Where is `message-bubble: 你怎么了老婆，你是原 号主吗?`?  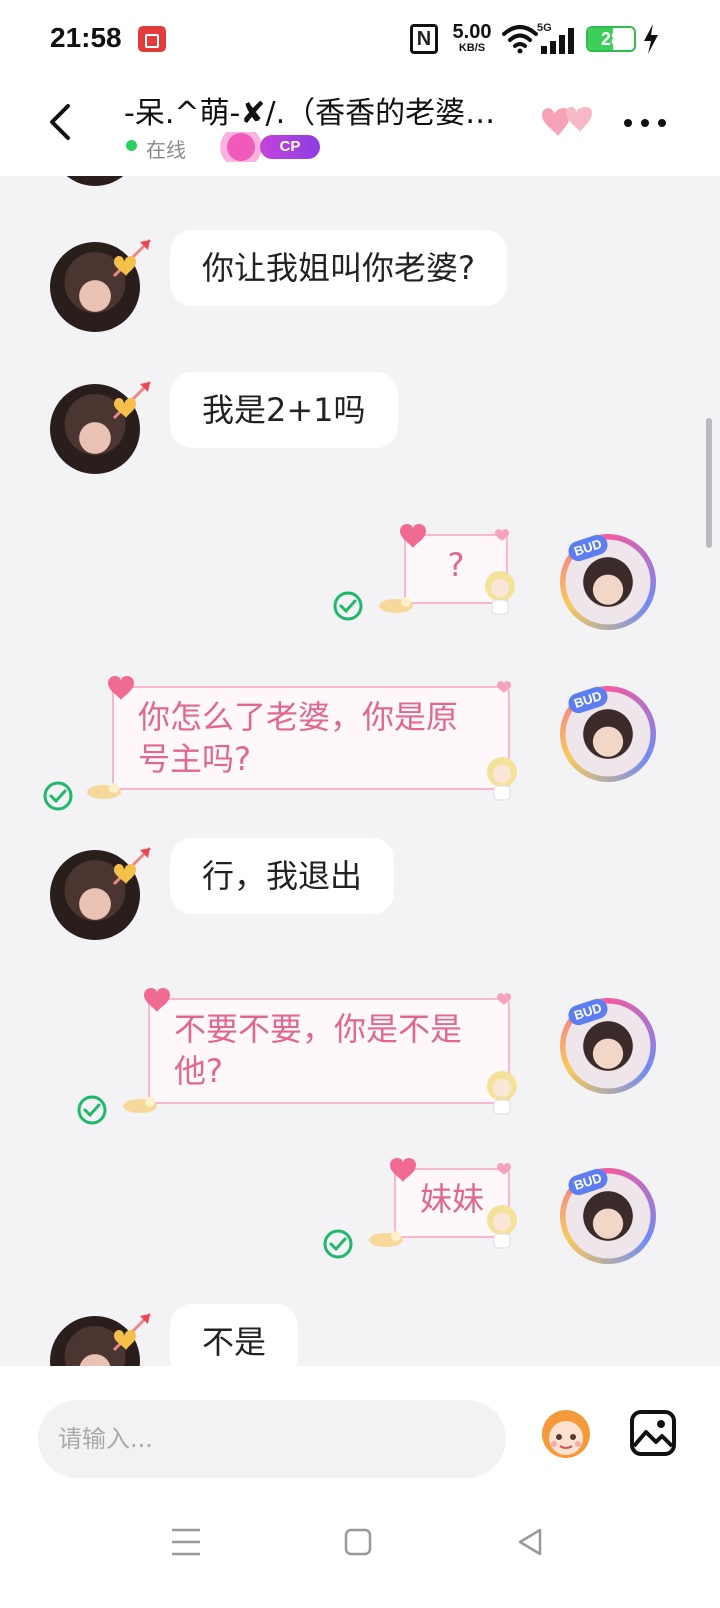 message-bubble: 你怎么了老婆，你是原 号主吗? is located at coordinates (302, 738).